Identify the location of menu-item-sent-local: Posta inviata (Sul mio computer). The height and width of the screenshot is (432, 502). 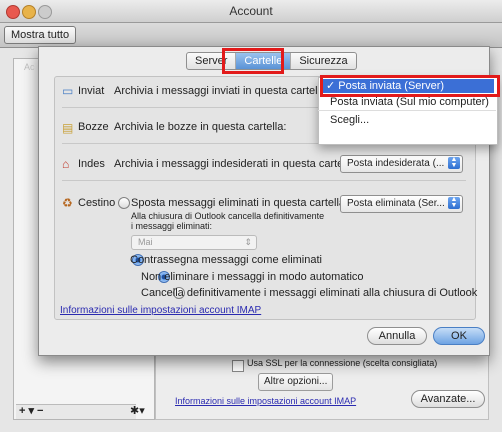
(409, 102).